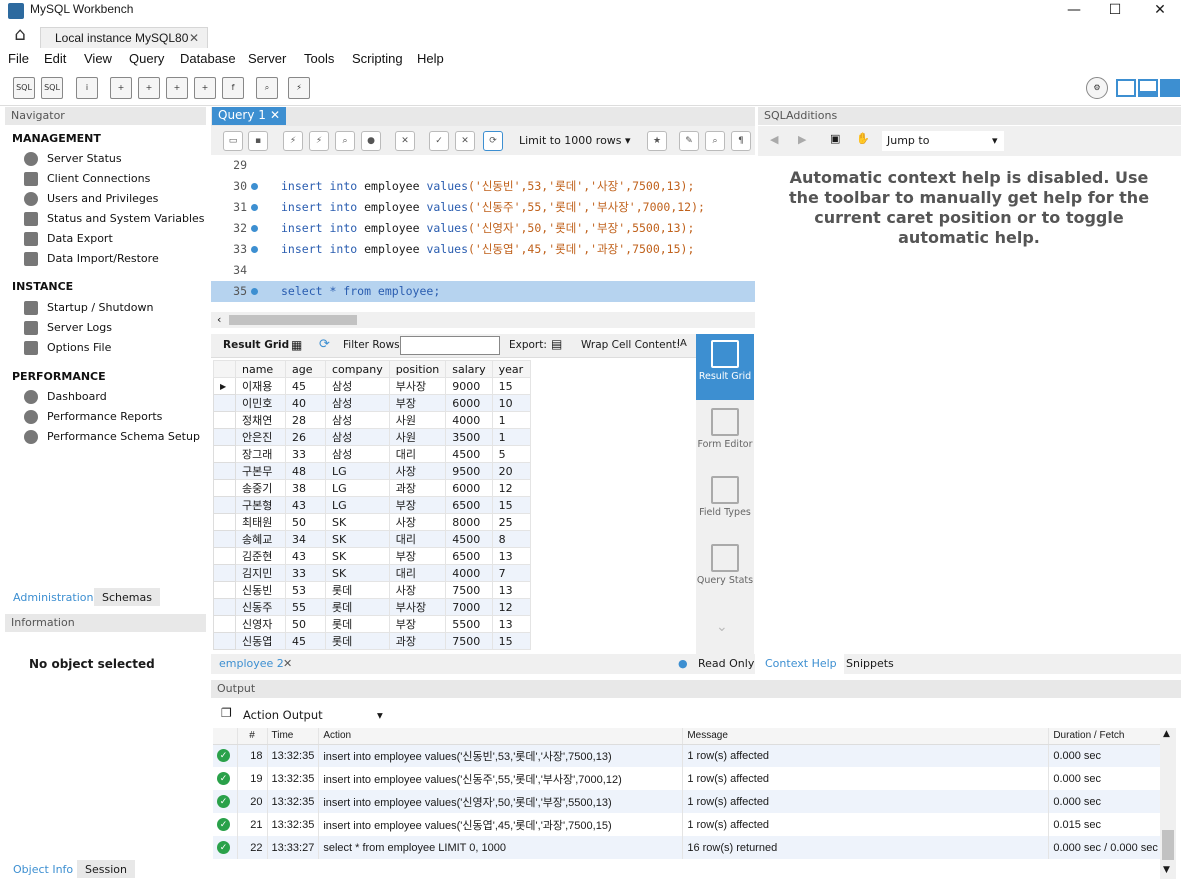 The height and width of the screenshot is (879, 1181). I want to click on table-row: 구본무 48 LG 사장 9500 20, so click(372, 471).